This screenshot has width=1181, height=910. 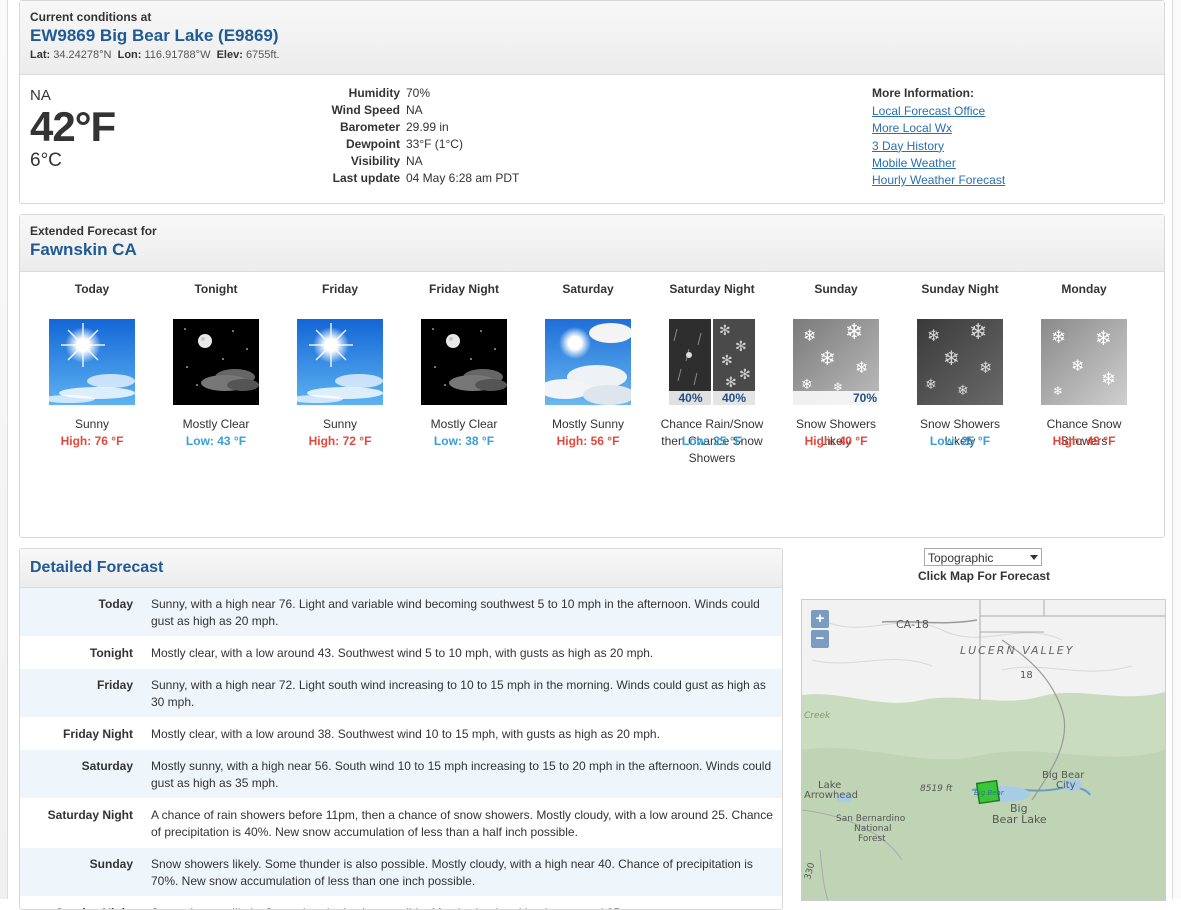 I want to click on map-label: Bear Lake, so click(x=1019, y=819).